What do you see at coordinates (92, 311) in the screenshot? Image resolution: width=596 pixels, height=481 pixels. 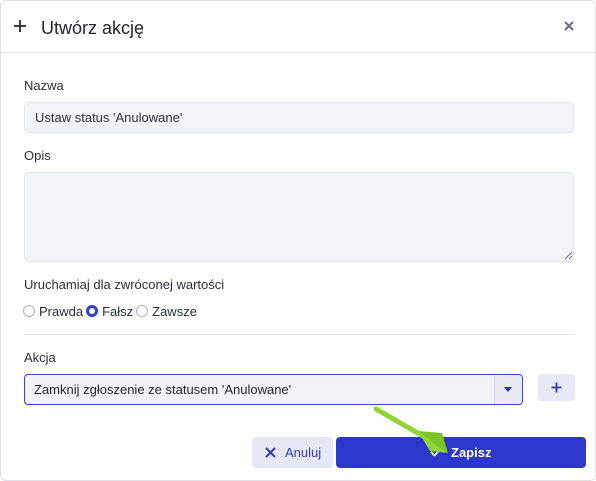 I see `radio-circle-checked` at bounding box center [92, 311].